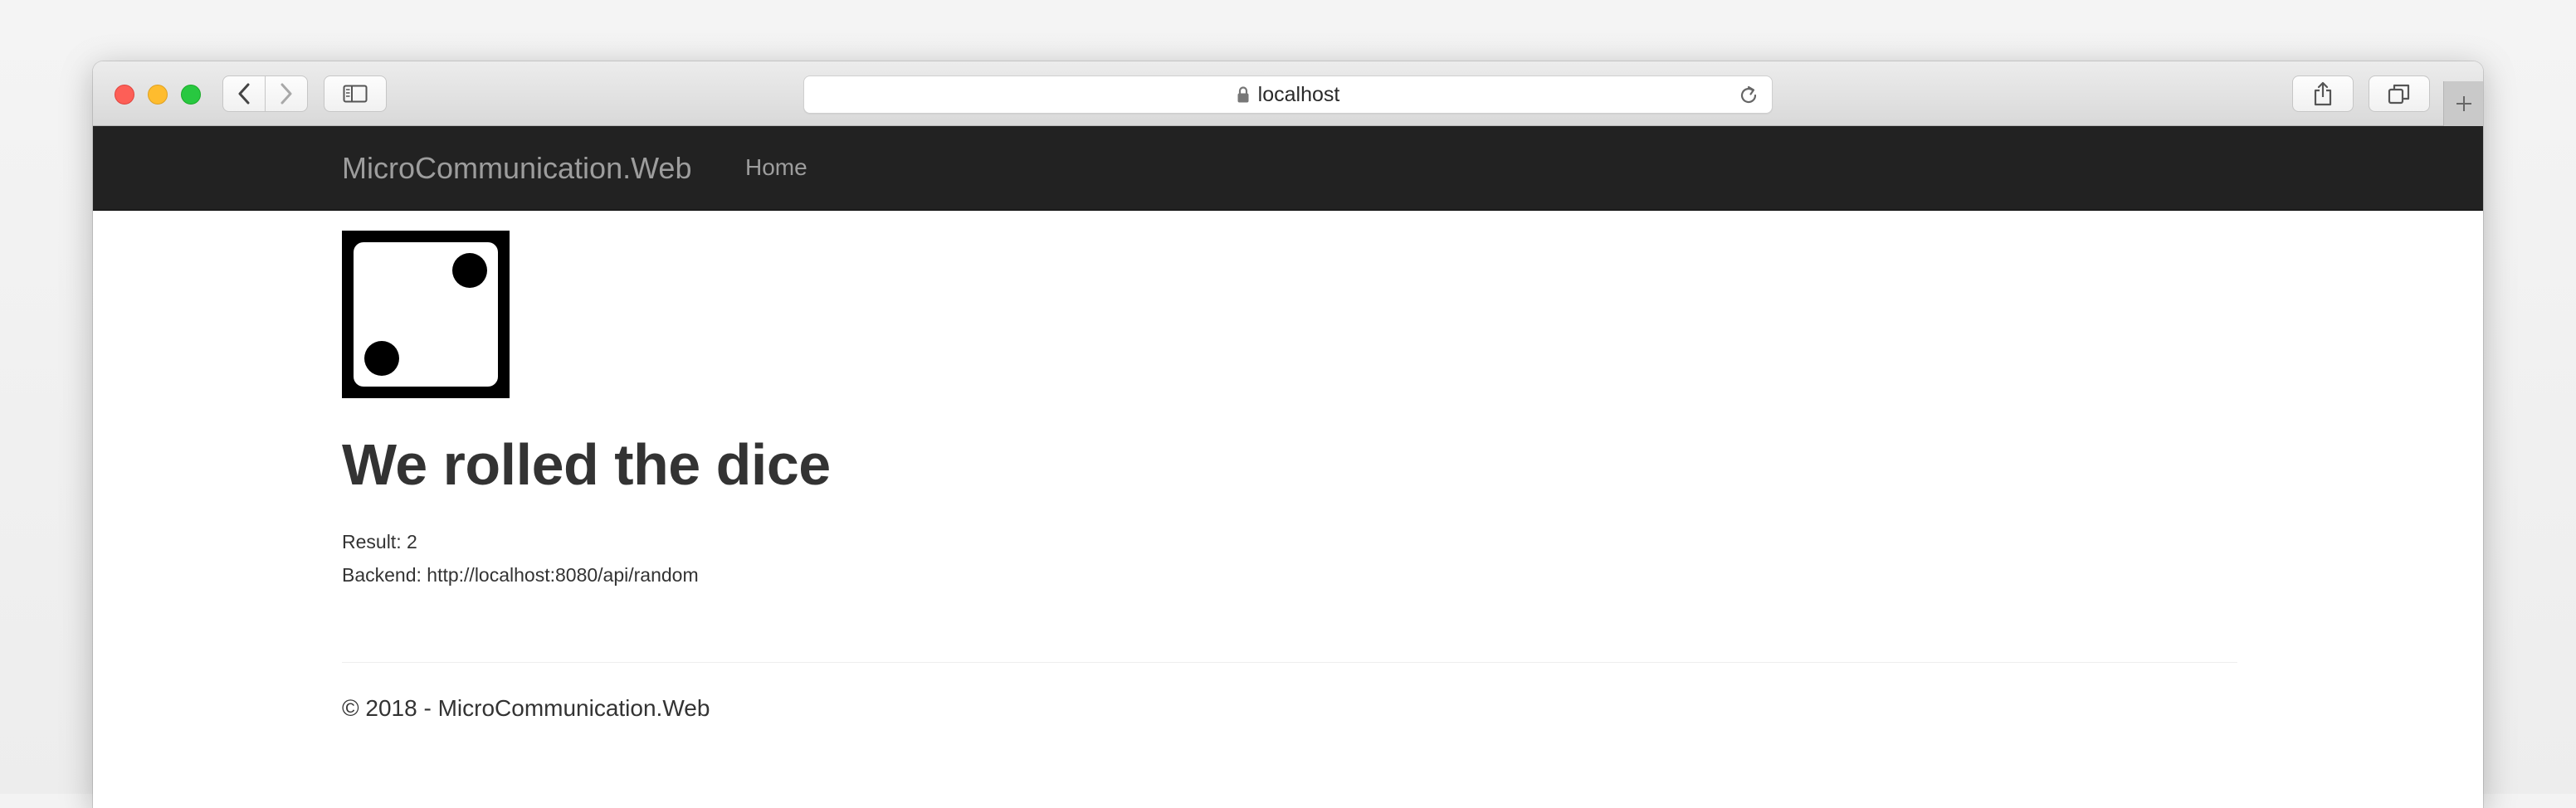 Image resolution: width=2576 pixels, height=808 pixels. I want to click on share-button, so click(2323, 93).